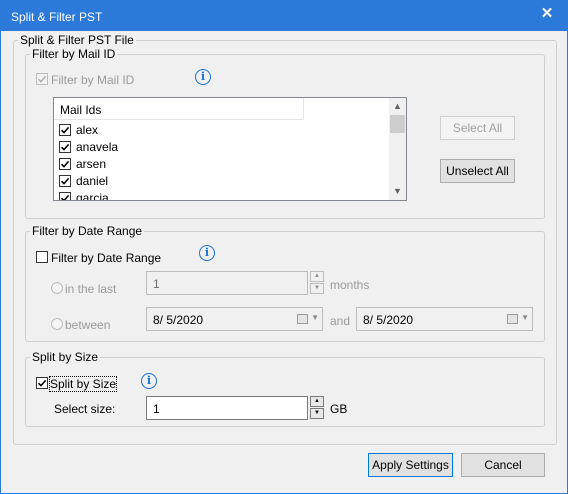 This screenshot has width=568, height=494. Describe the element at coordinates (42, 257) in the screenshot. I see `filter-date-checkbox` at that location.